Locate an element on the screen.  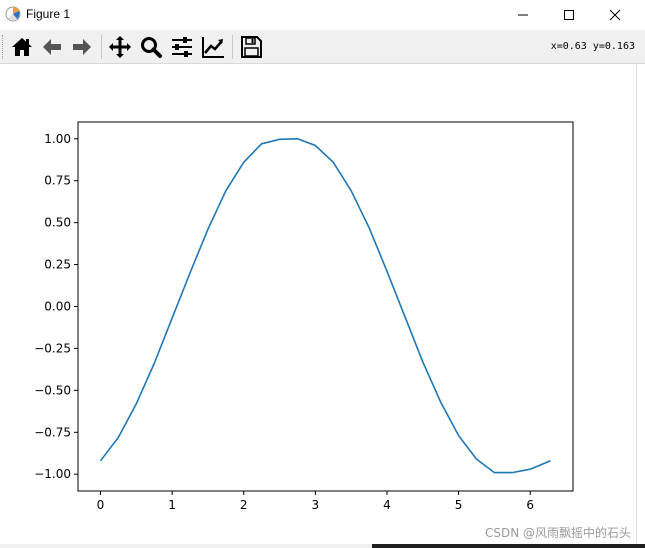
navigation-toolbar: x=0.63 y=0.163 is located at coordinates (322, 47).